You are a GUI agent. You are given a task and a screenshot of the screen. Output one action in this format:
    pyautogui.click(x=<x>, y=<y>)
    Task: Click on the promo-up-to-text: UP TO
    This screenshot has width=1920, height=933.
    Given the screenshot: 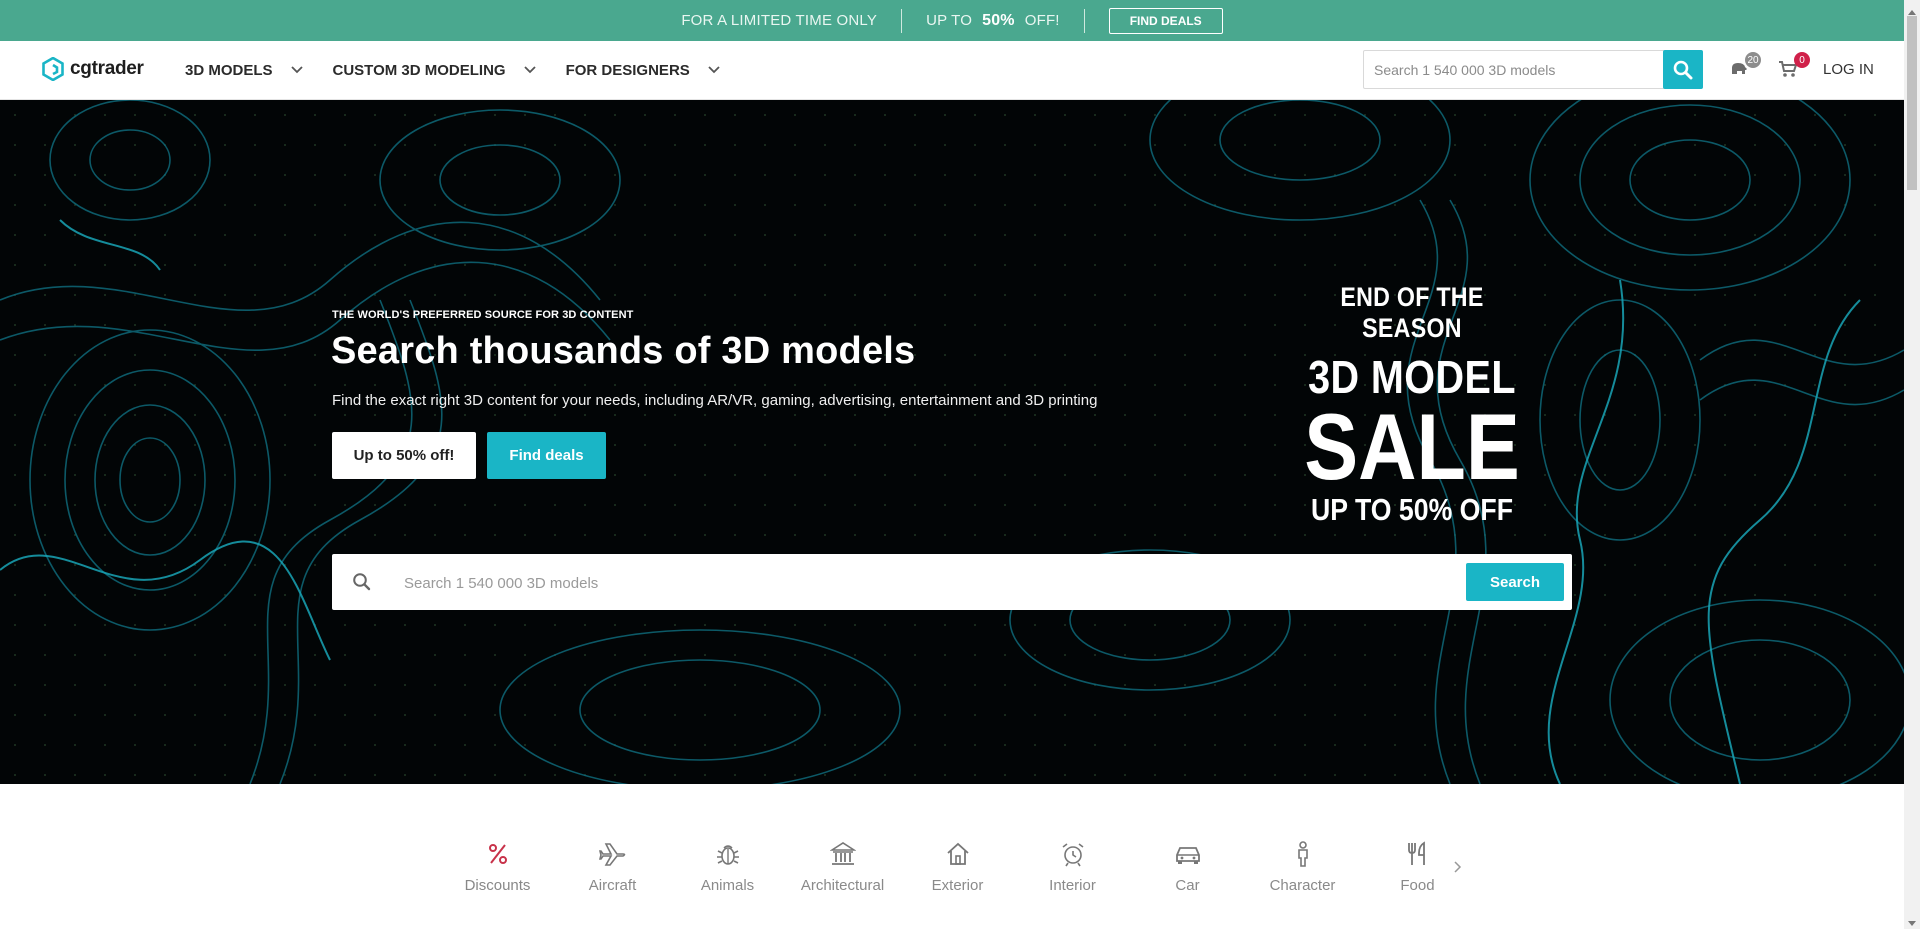 What is the action you would take?
    pyautogui.click(x=949, y=20)
    